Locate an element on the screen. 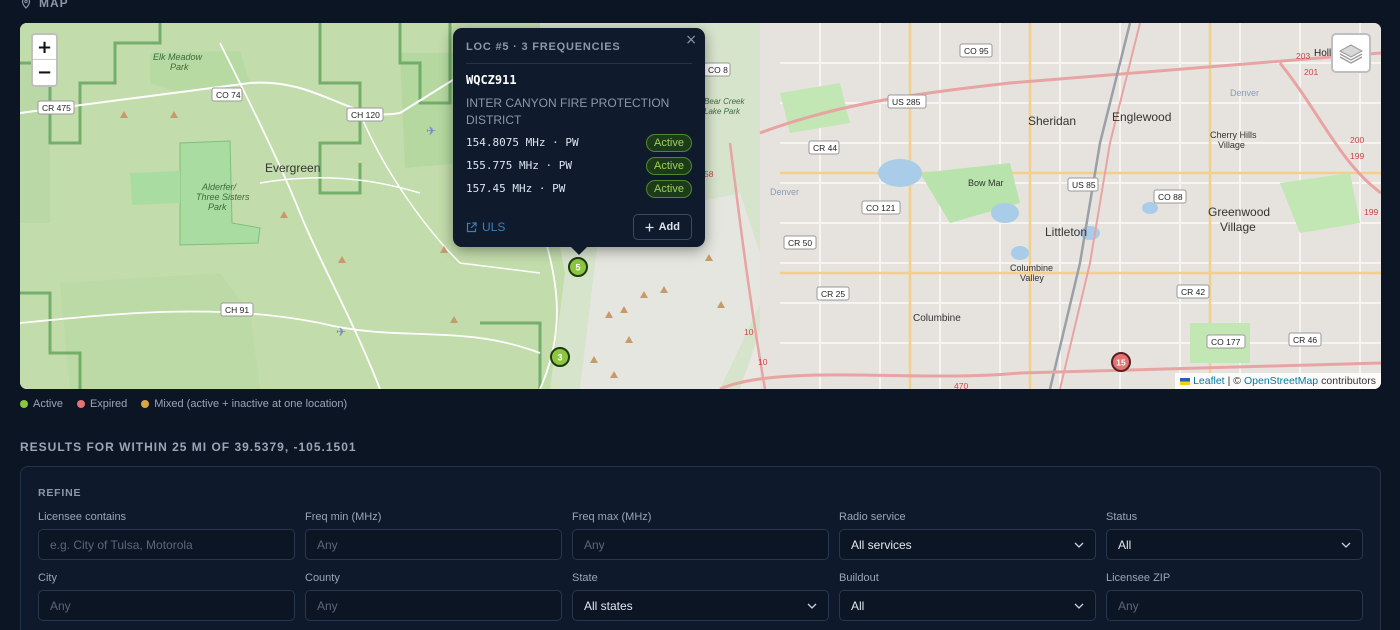 The height and width of the screenshot is (630, 1400). zoom-in-button: + is located at coordinates (44, 47).